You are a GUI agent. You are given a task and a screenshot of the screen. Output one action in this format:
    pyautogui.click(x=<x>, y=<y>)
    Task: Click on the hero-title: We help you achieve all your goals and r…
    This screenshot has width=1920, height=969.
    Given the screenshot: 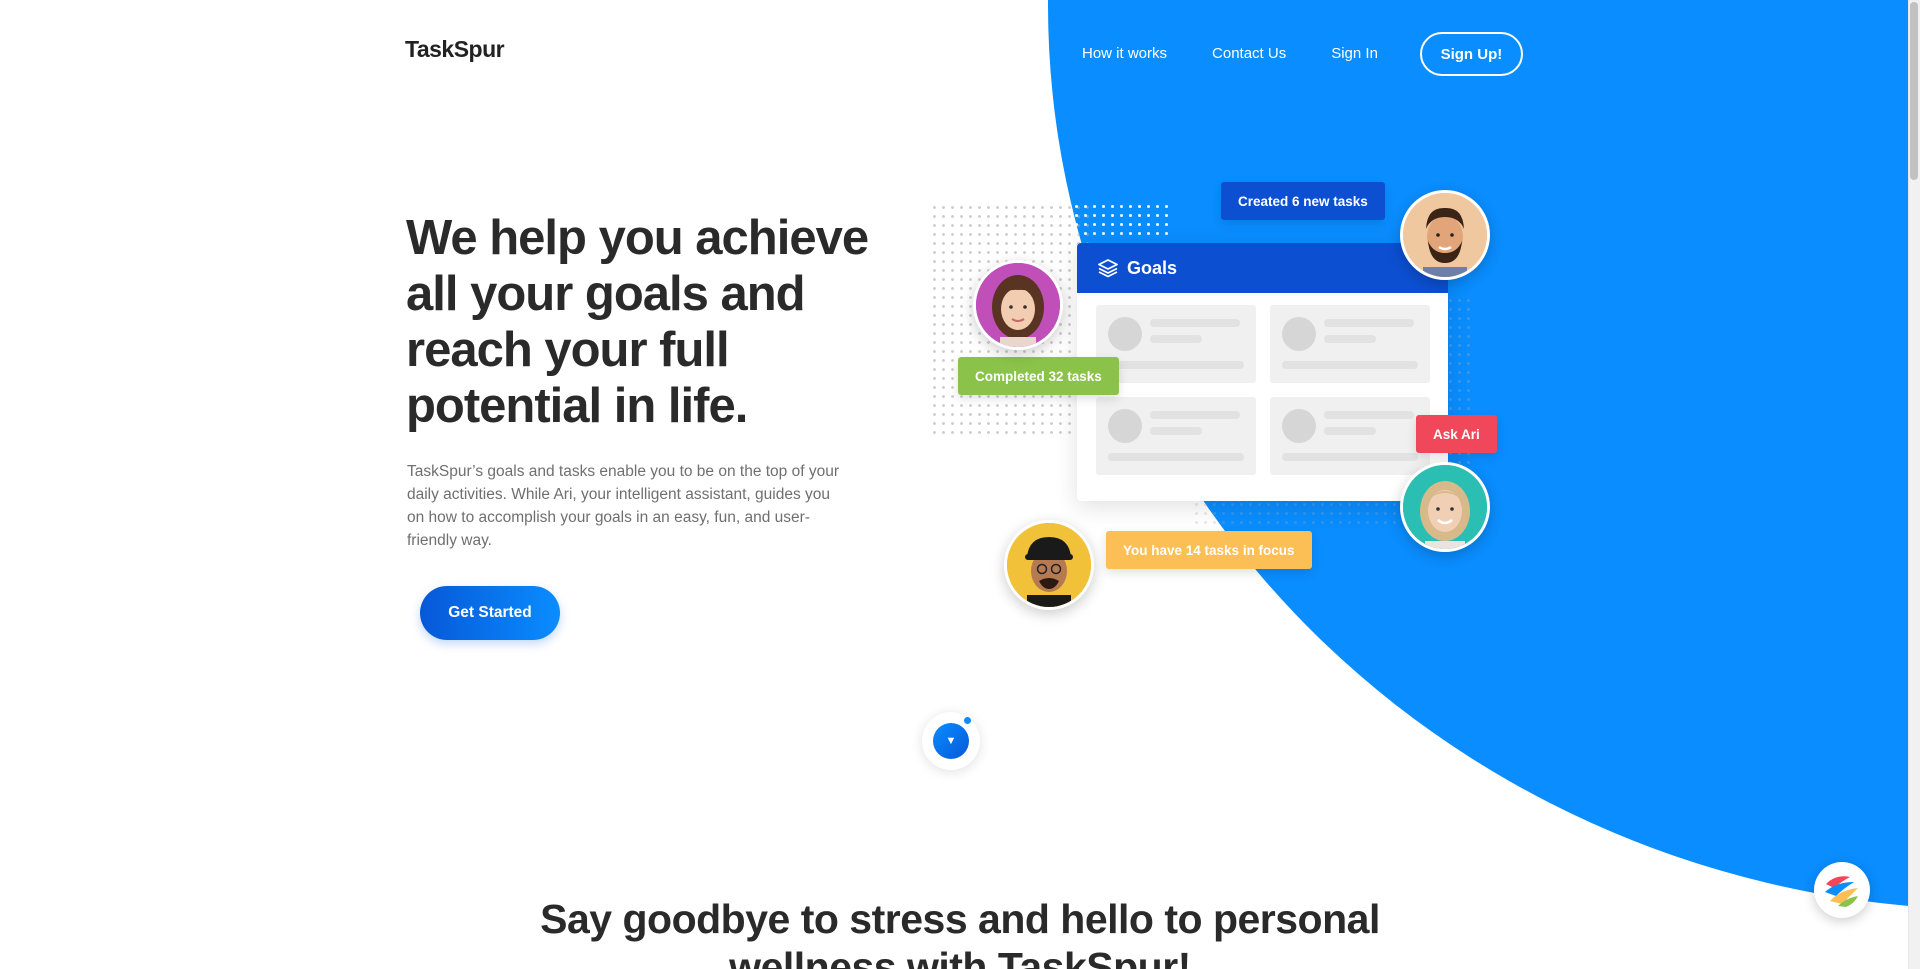 What is the action you would take?
    pyautogui.click(x=637, y=322)
    